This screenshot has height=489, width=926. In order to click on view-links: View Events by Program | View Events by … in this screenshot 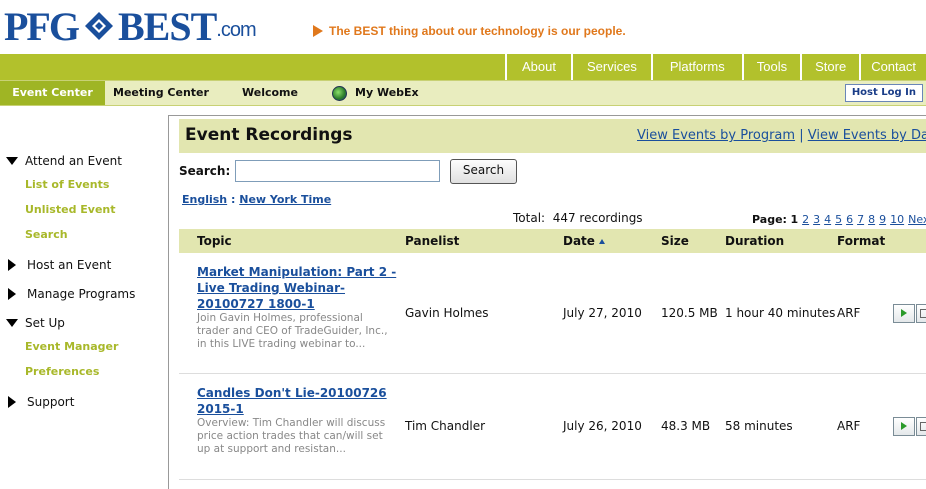, I will do `click(781, 135)`.